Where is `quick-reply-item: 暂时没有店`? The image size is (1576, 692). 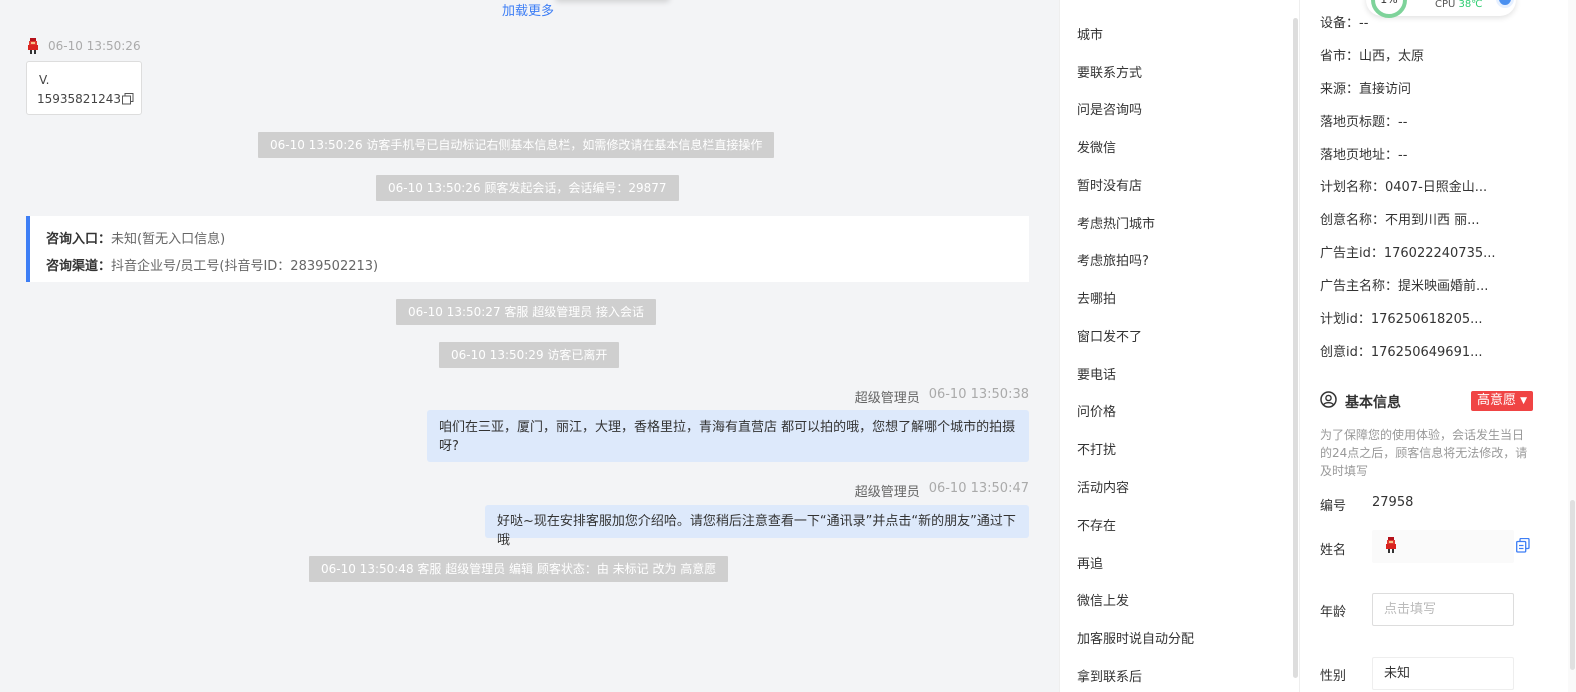 quick-reply-item: 暂时没有店 is located at coordinates (1109, 184).